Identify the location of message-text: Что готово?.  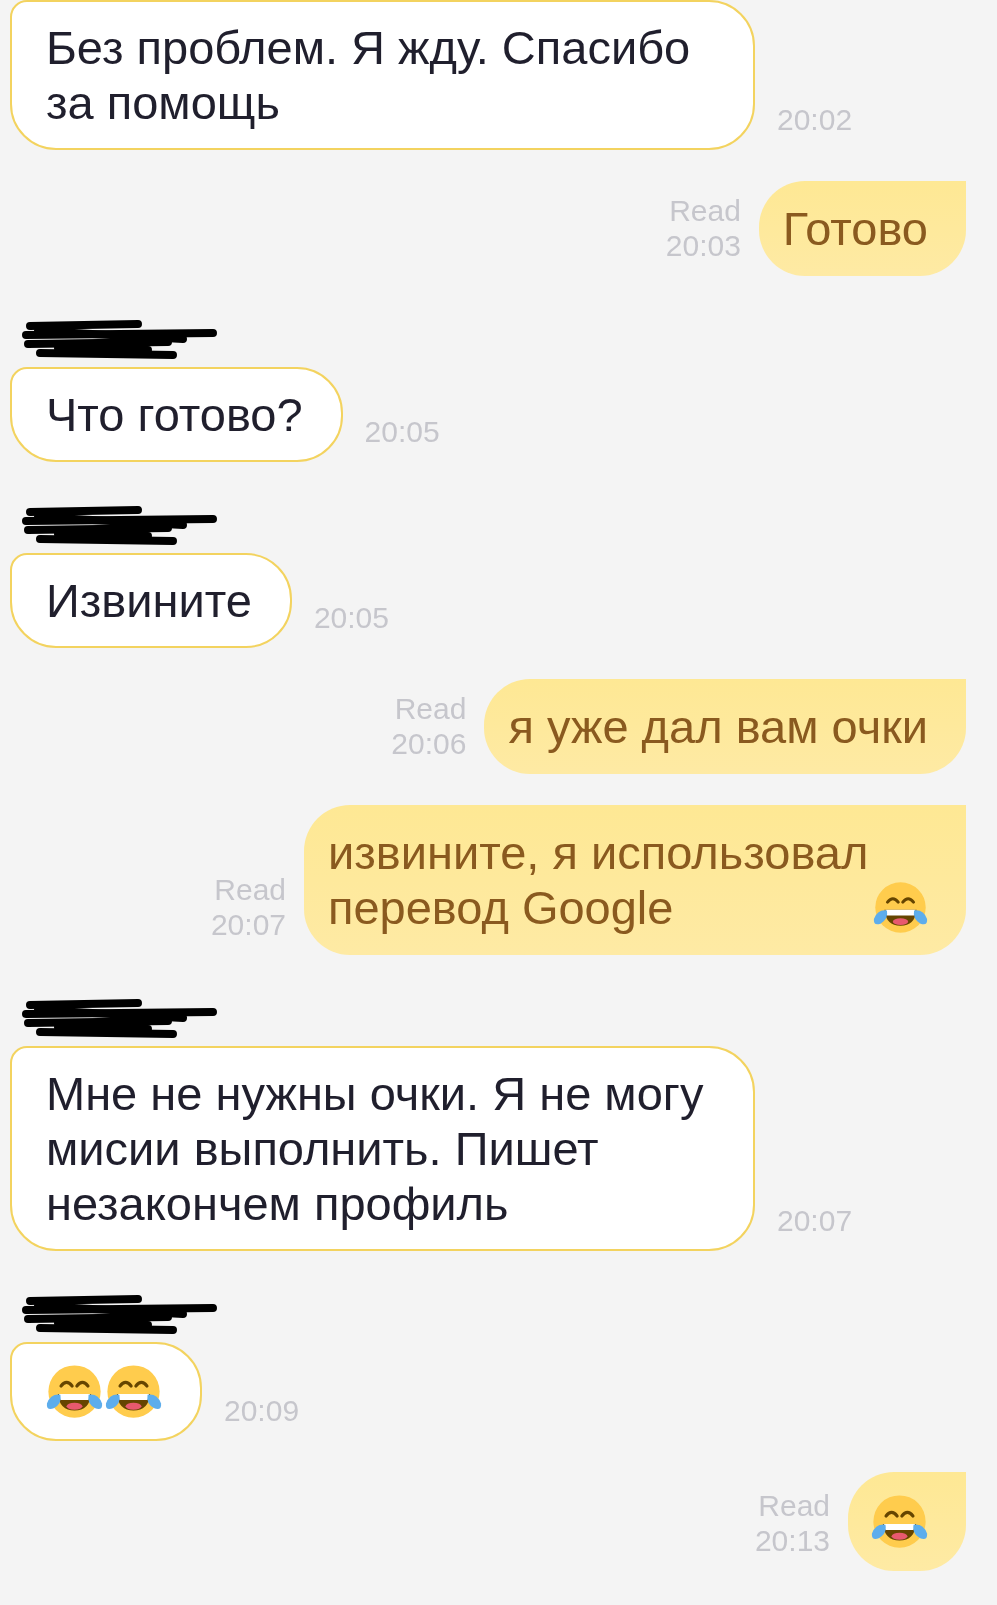
(174, 414).